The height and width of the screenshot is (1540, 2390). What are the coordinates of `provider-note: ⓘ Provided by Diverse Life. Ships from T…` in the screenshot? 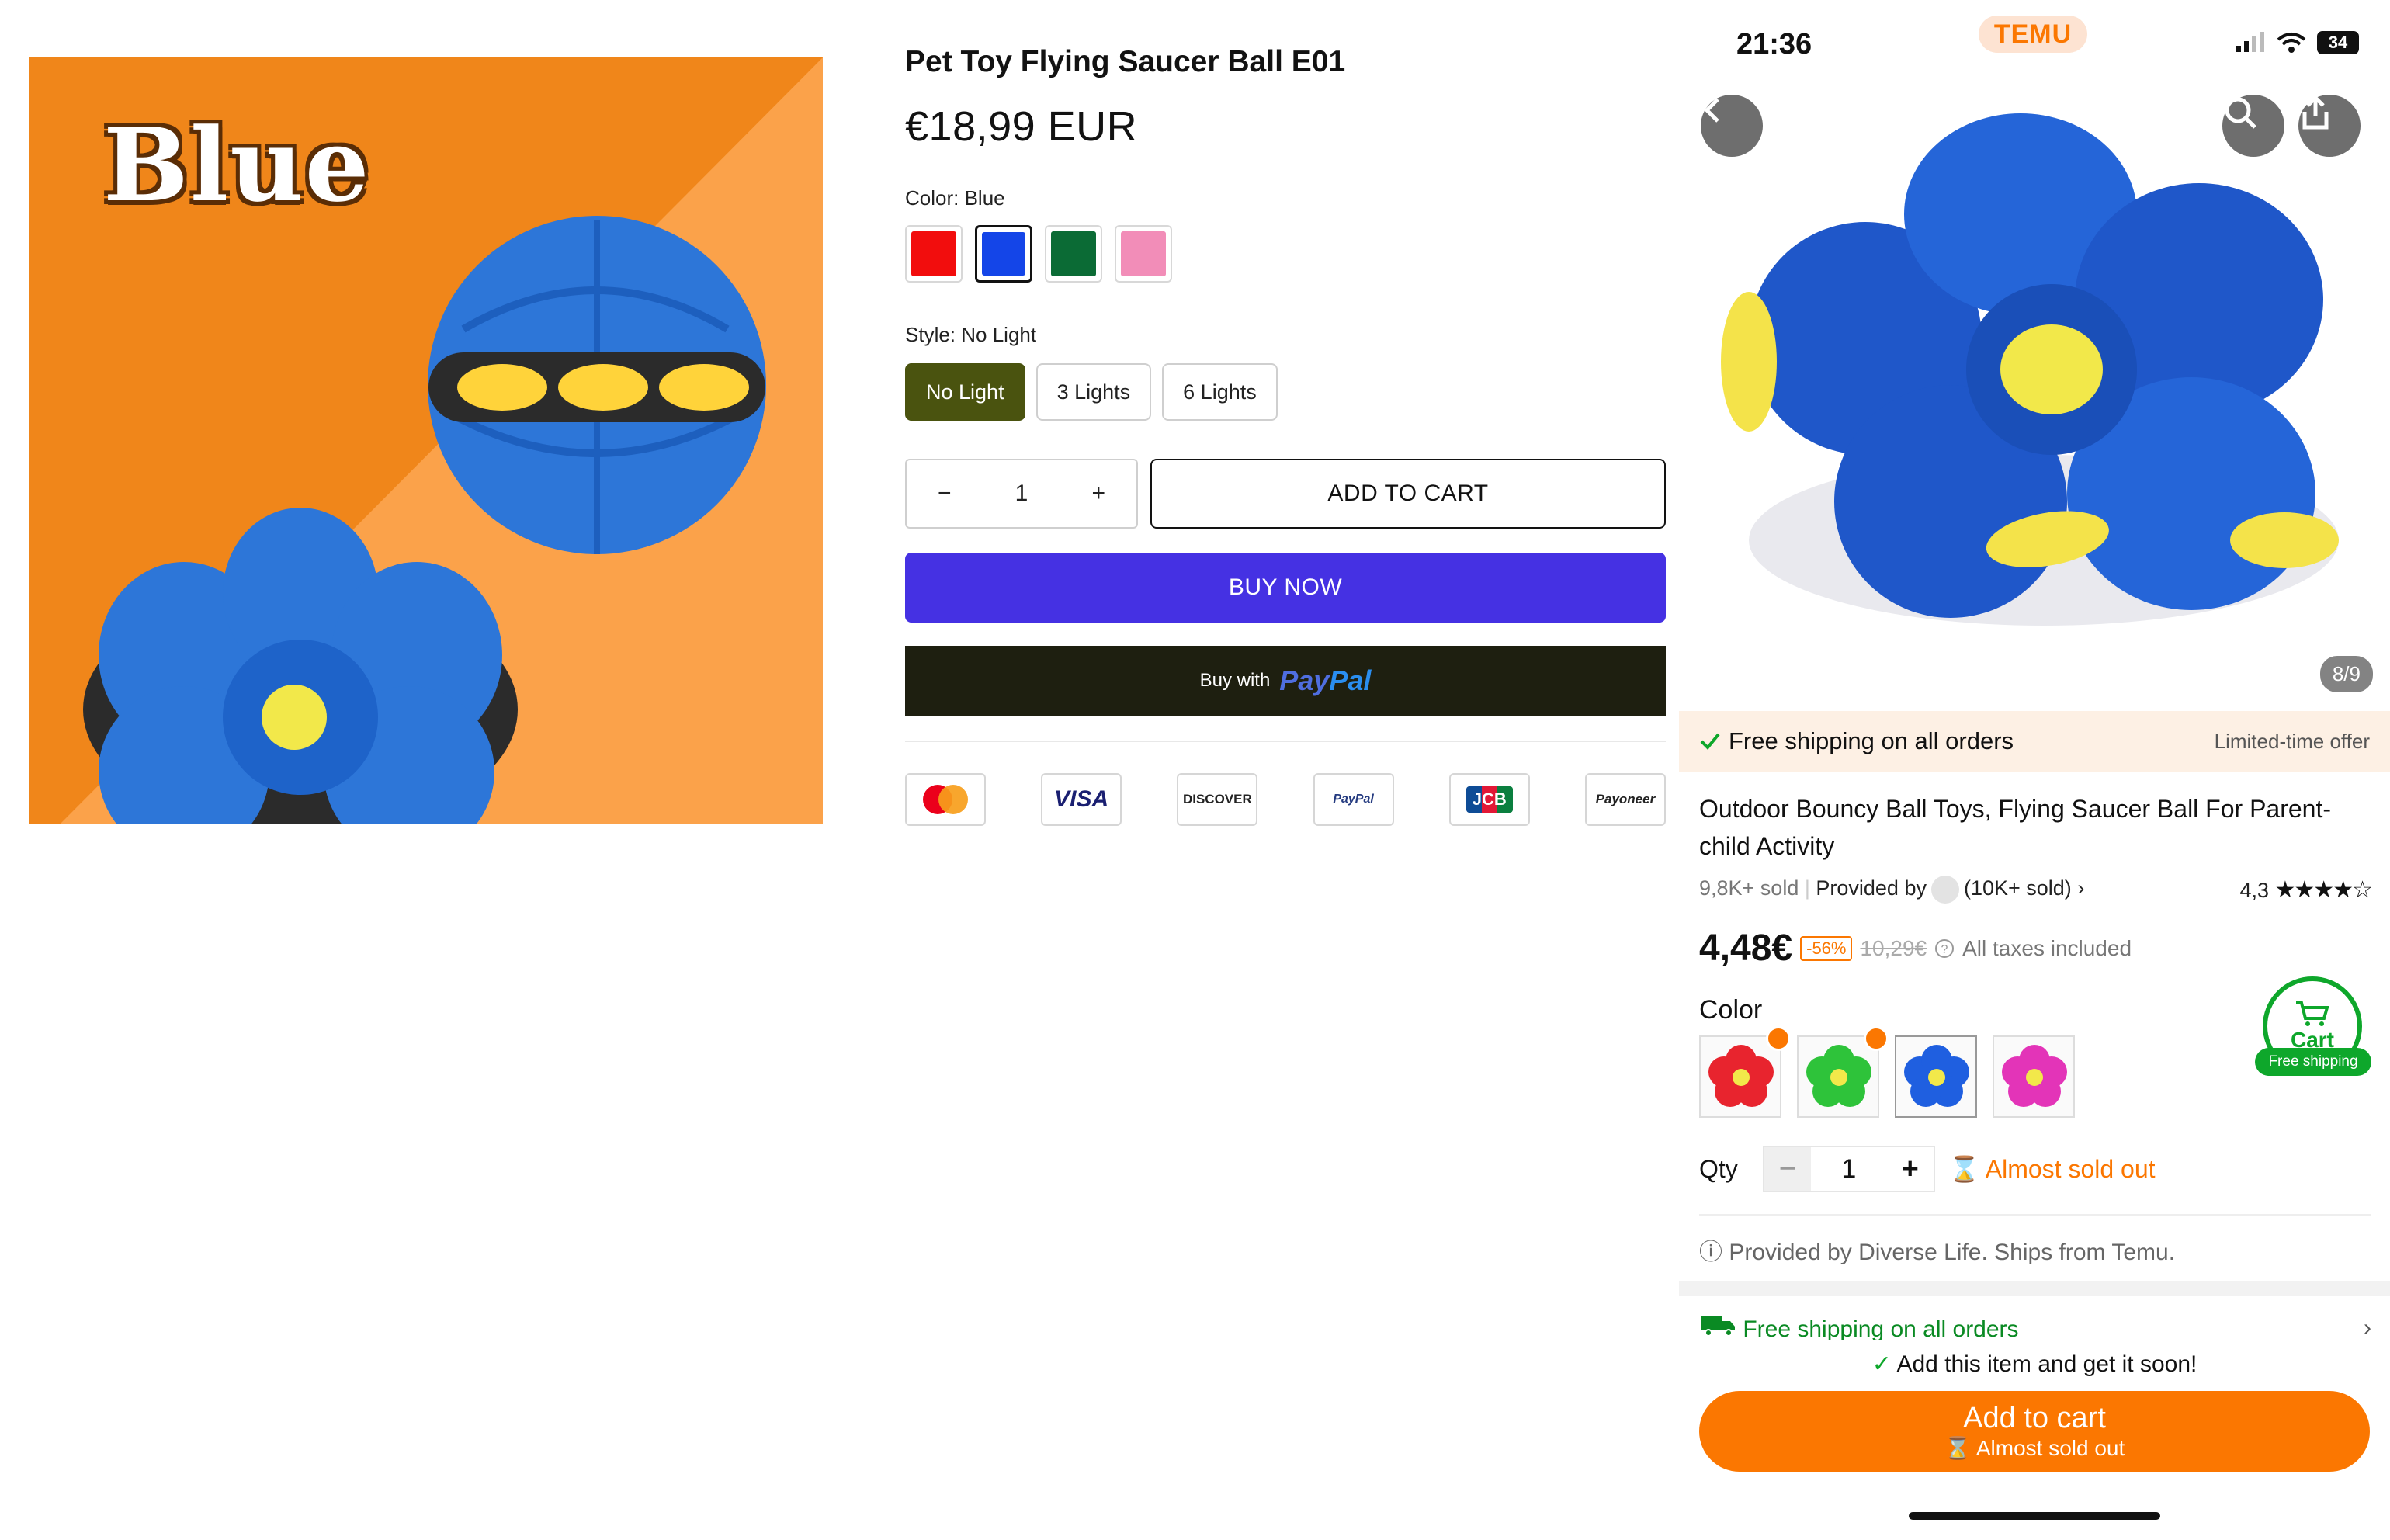 It's located at (1937, 1252).